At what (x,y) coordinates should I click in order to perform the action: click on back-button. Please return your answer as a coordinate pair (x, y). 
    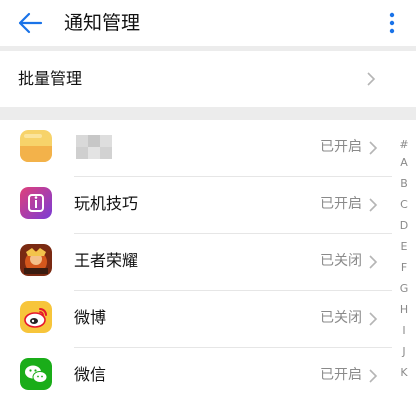
    Looking at the image, I should click on (30, 23).